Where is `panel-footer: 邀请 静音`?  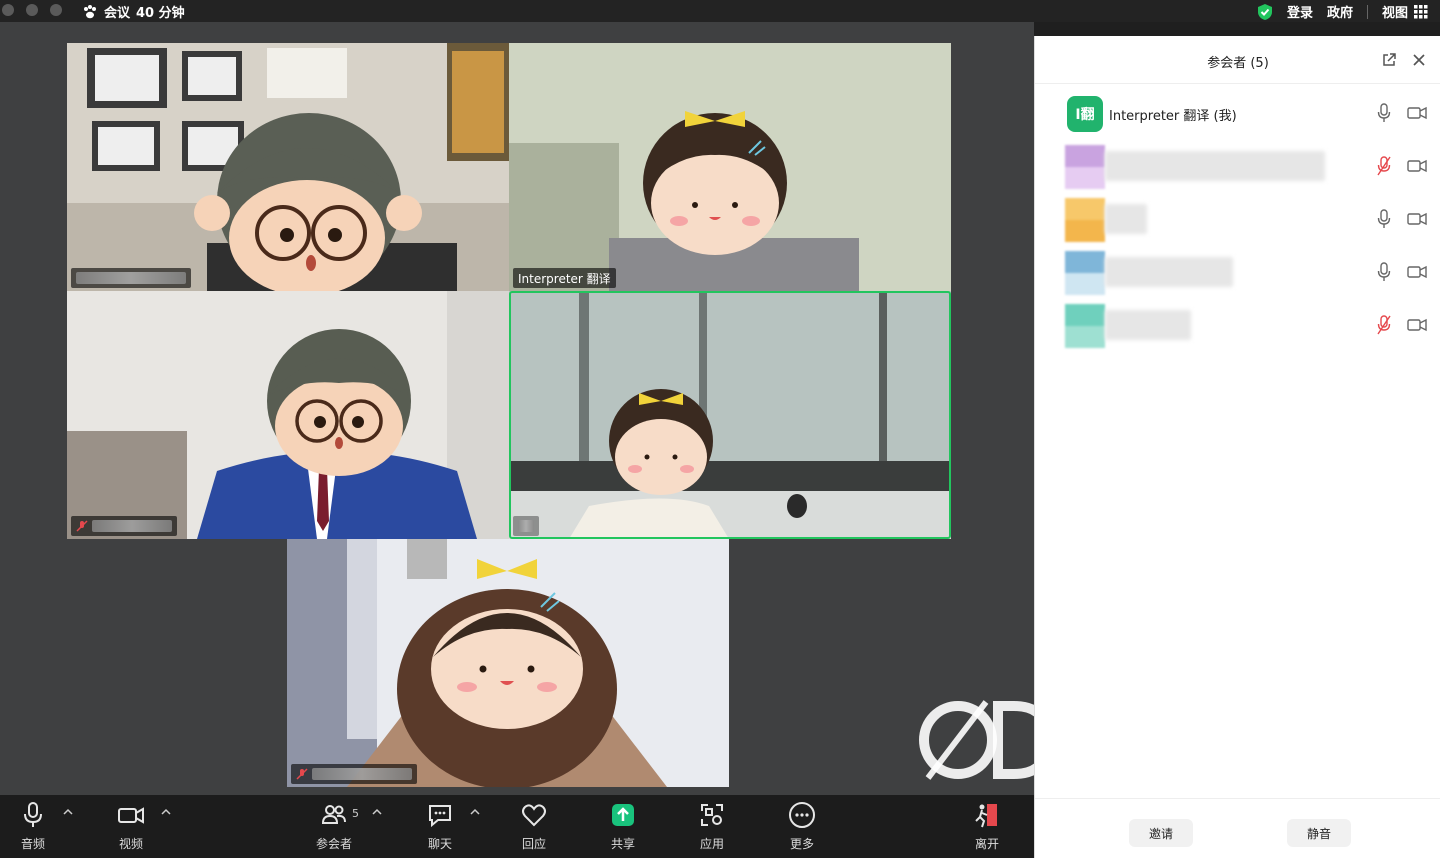 panel-footer: 邀请 静音 is located at coordinates (1237, 828).